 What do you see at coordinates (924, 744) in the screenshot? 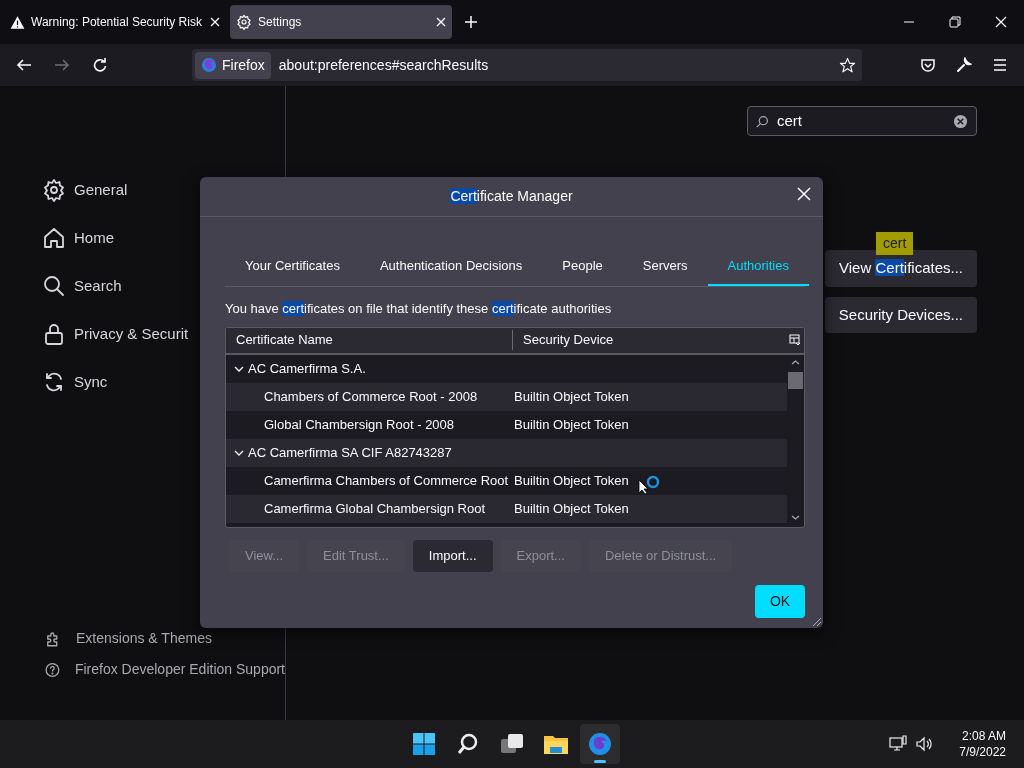
I see `volume-icon` at bounding box center [924, 744].